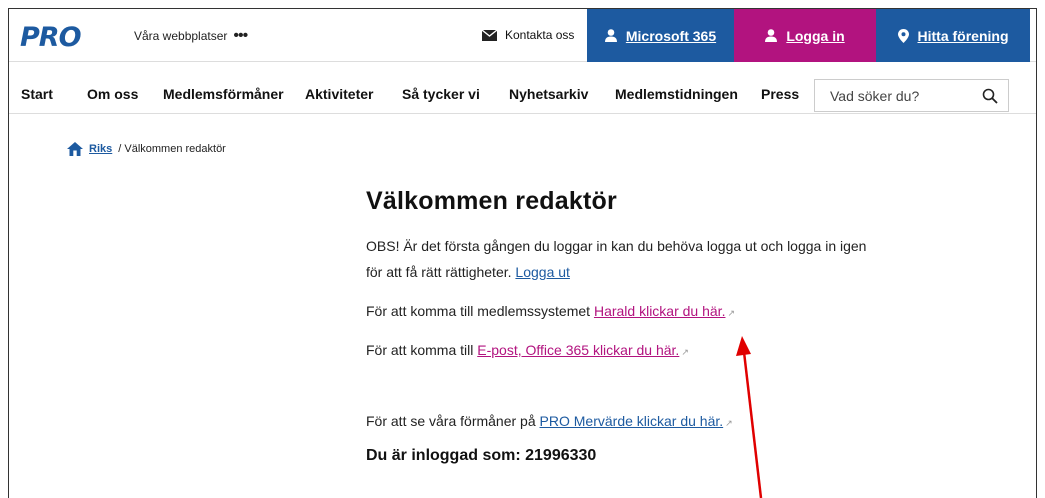 This screenshot has height=498, width=1045. Describe the element at coordinates (548, 94) in the screenshot. I see `nav-nyhetsarkiv: Nyhetsarkiv` at that location.